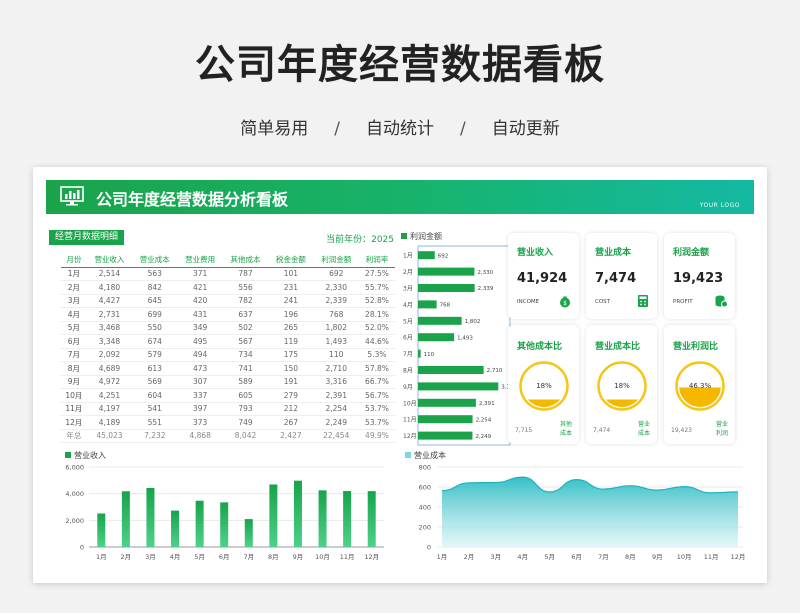  Describe the element at coordinates (155, 287) in the screenshot. I see `table-cell: 842` at that location.